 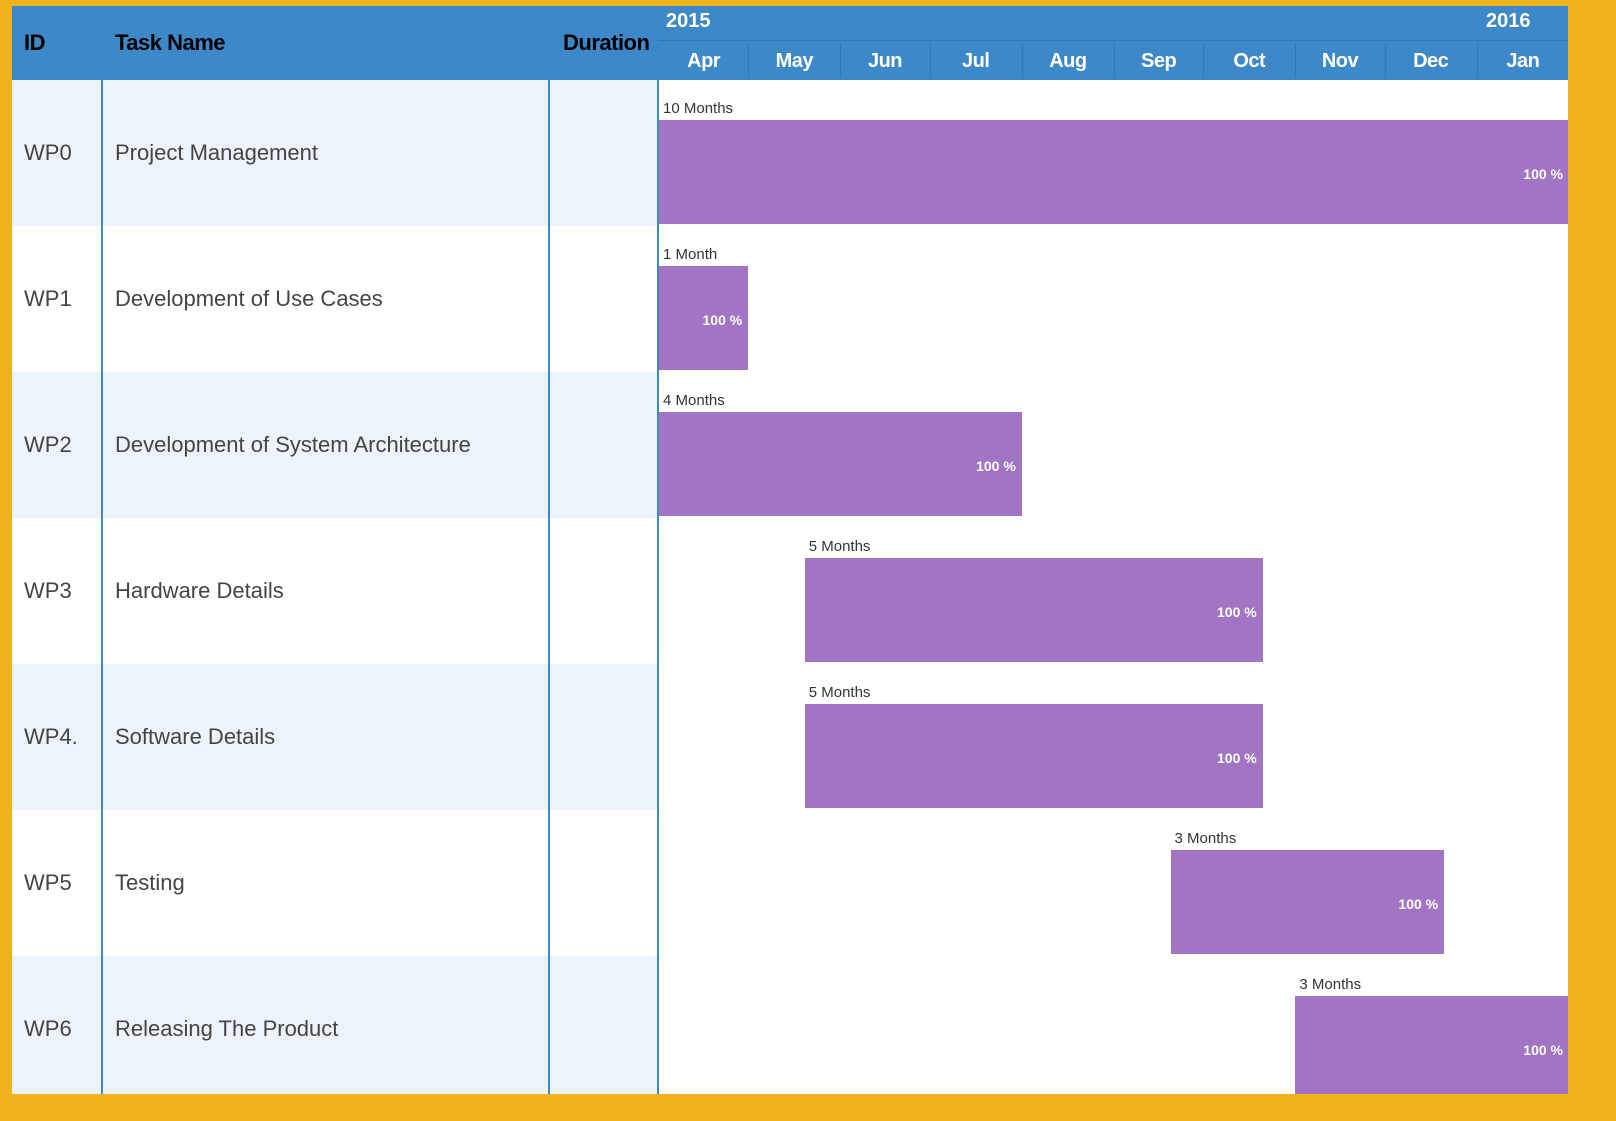 I want to click on task-id: WP3, so click(x=48, y=590).